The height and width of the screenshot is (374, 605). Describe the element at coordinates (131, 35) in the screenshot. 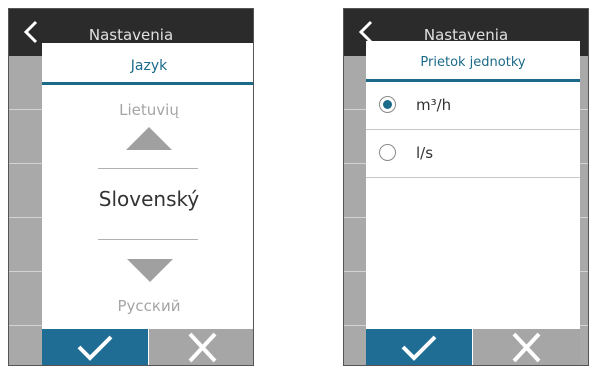

I see `header-title: Nastavenia` at that location.